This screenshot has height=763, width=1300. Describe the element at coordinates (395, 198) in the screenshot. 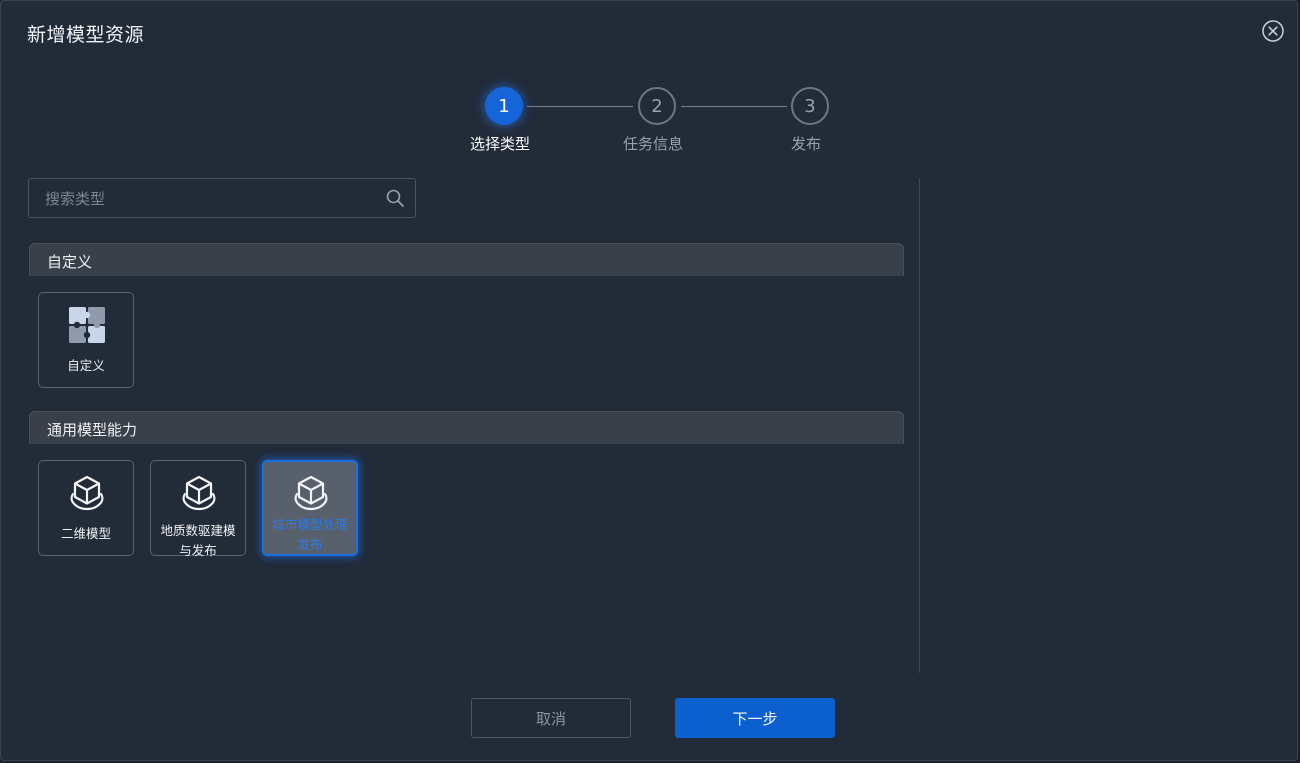

I see `search-icon` at that location.